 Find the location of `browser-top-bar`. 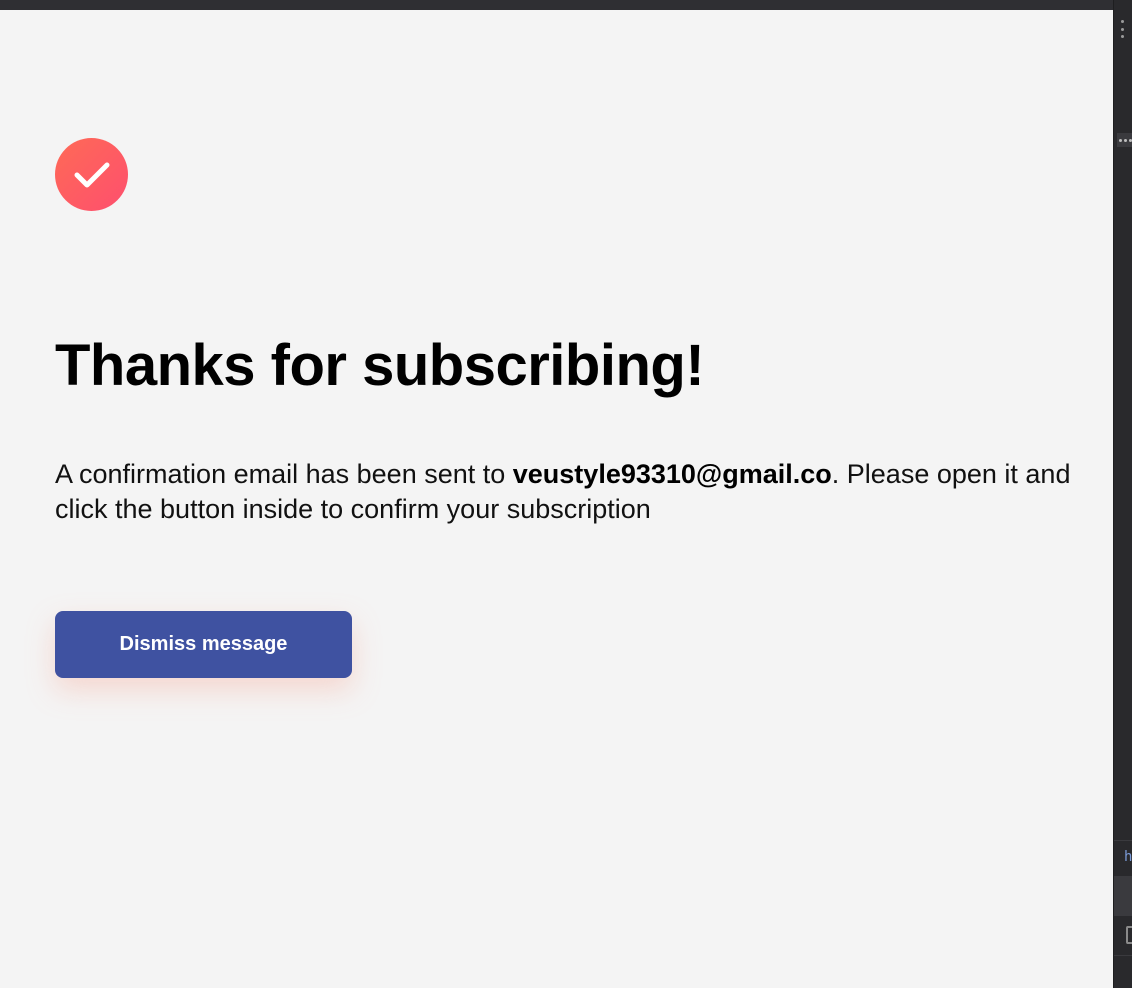

browser-top-bar is located at coordinates (566, 5).